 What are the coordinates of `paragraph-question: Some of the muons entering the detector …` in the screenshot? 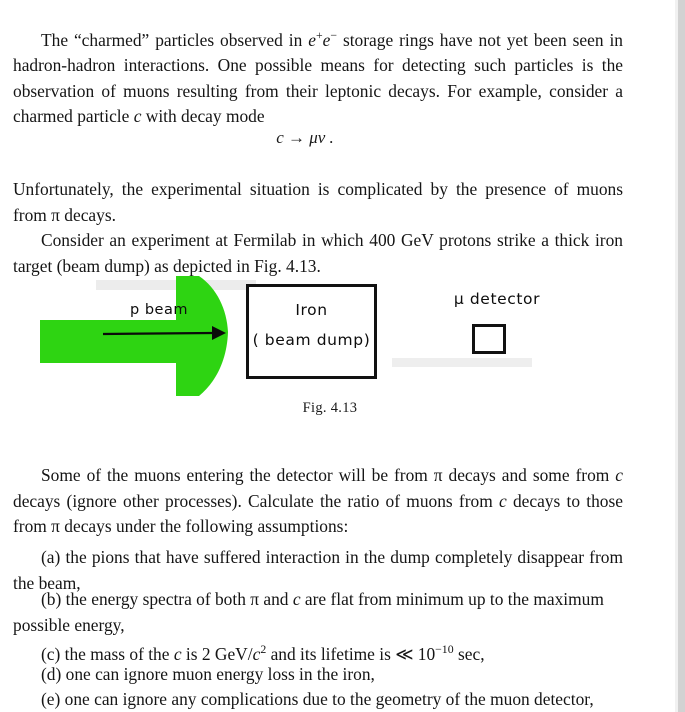 It's located at (318, 500).